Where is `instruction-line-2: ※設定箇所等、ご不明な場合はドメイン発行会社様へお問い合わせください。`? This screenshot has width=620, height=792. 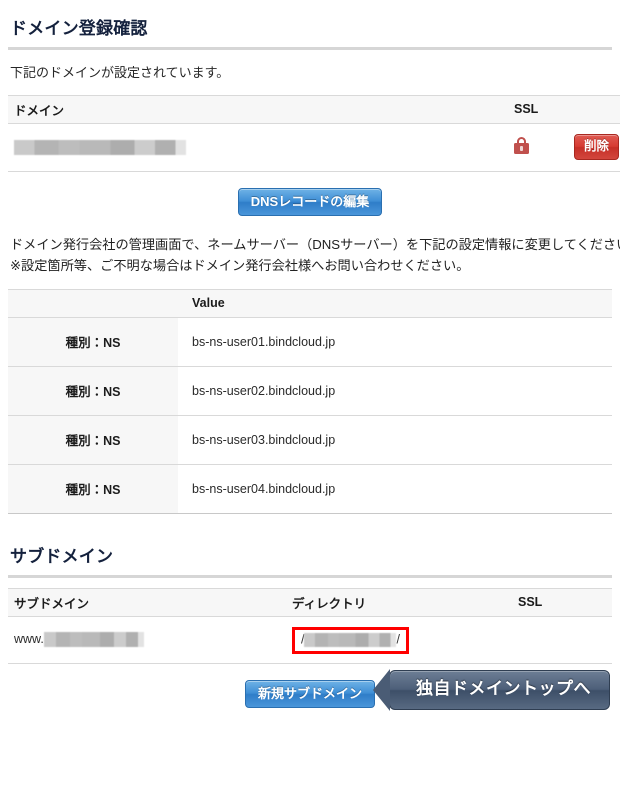
instruction-line-2: ※設定箇所等、ご不明な場合はドメイン発行会社様へお問い合わせください。 is located at coordinates (240, 266).